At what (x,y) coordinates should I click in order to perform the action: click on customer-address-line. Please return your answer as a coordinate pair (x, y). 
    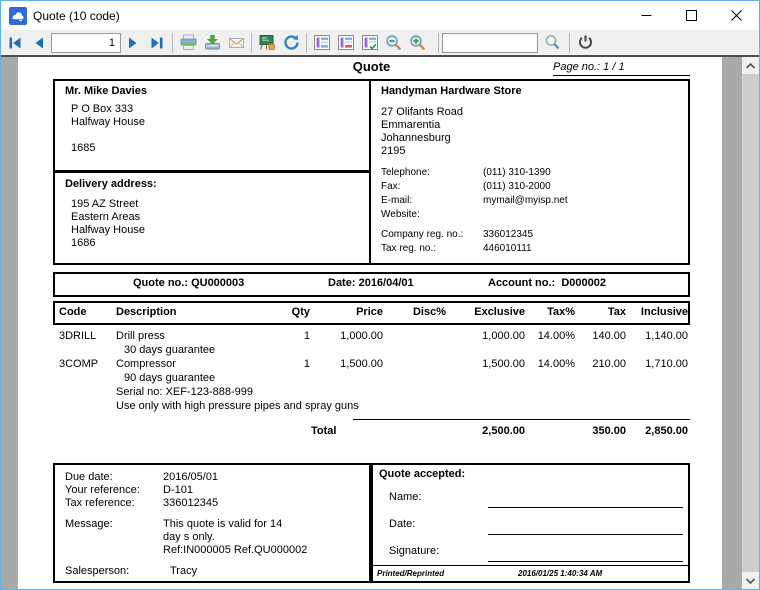
    Looking at the image, I should click on (108, 135).